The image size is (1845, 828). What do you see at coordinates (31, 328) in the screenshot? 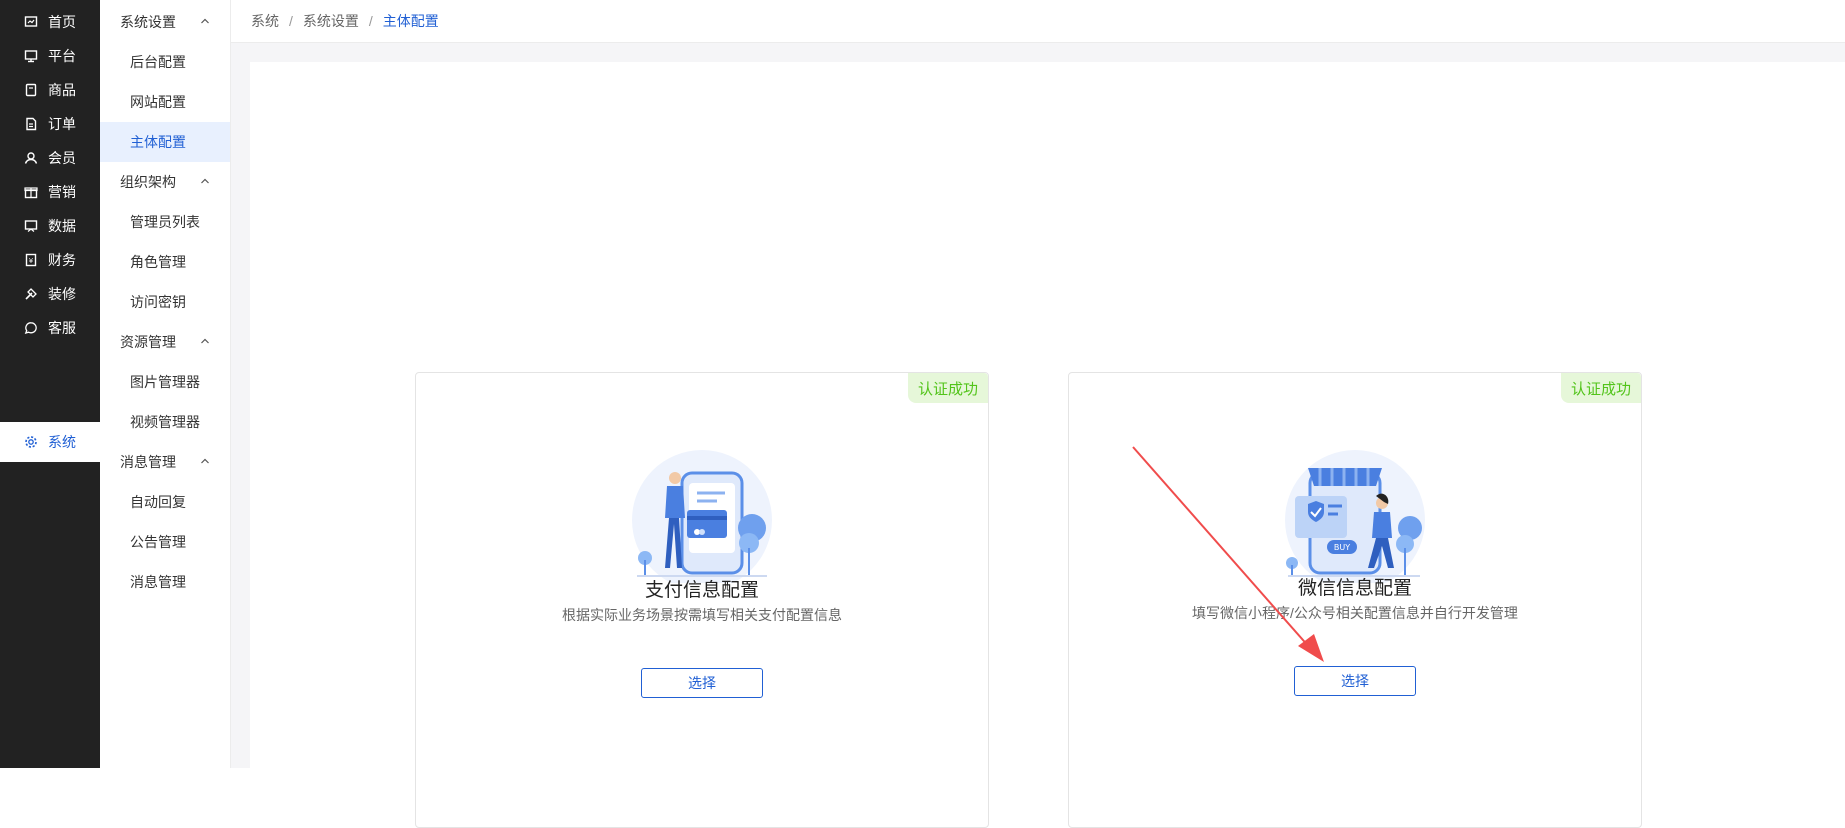
I see `chat-icon` at bounding box center [31, 328].